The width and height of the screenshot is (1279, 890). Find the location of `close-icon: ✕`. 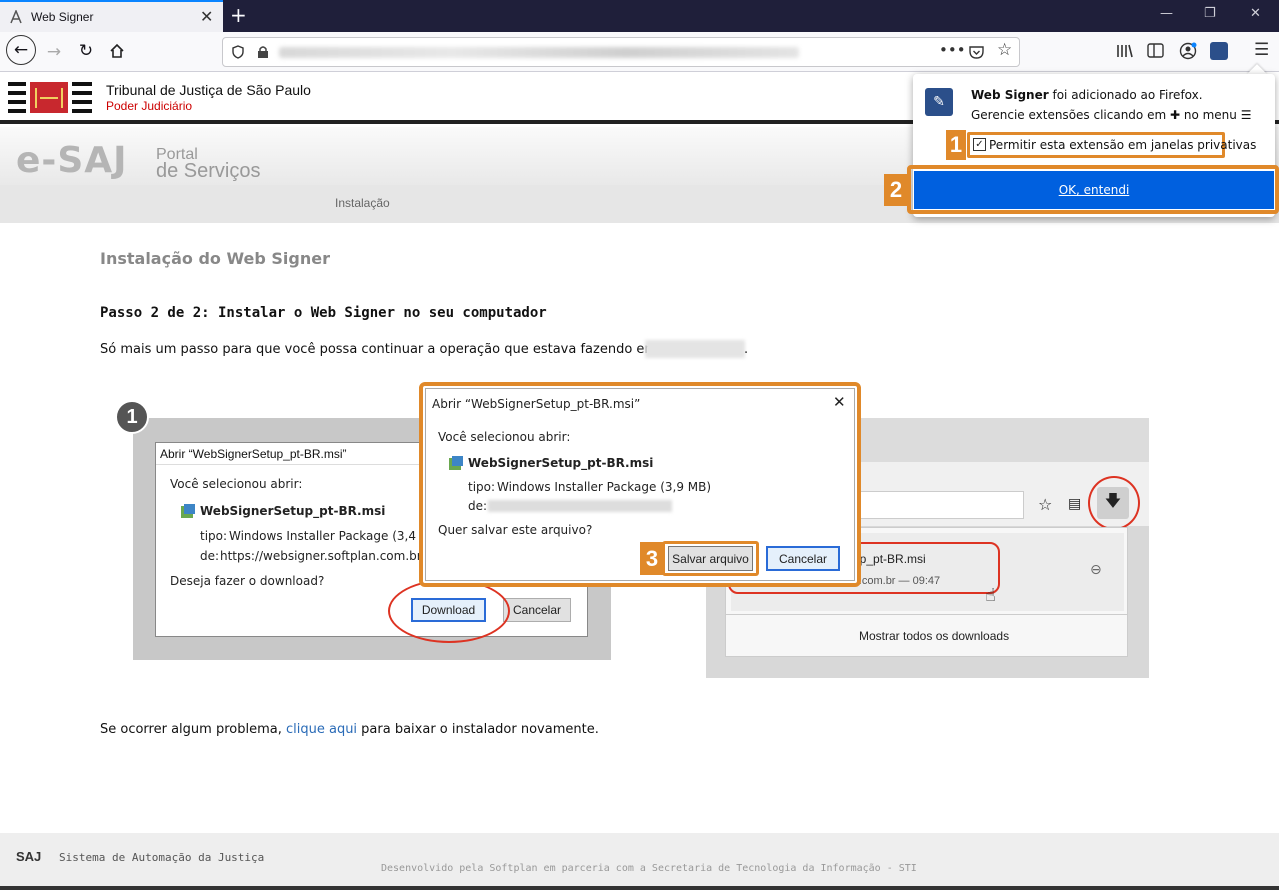

close-icon: ✕ is located at coordinates (839, 402).